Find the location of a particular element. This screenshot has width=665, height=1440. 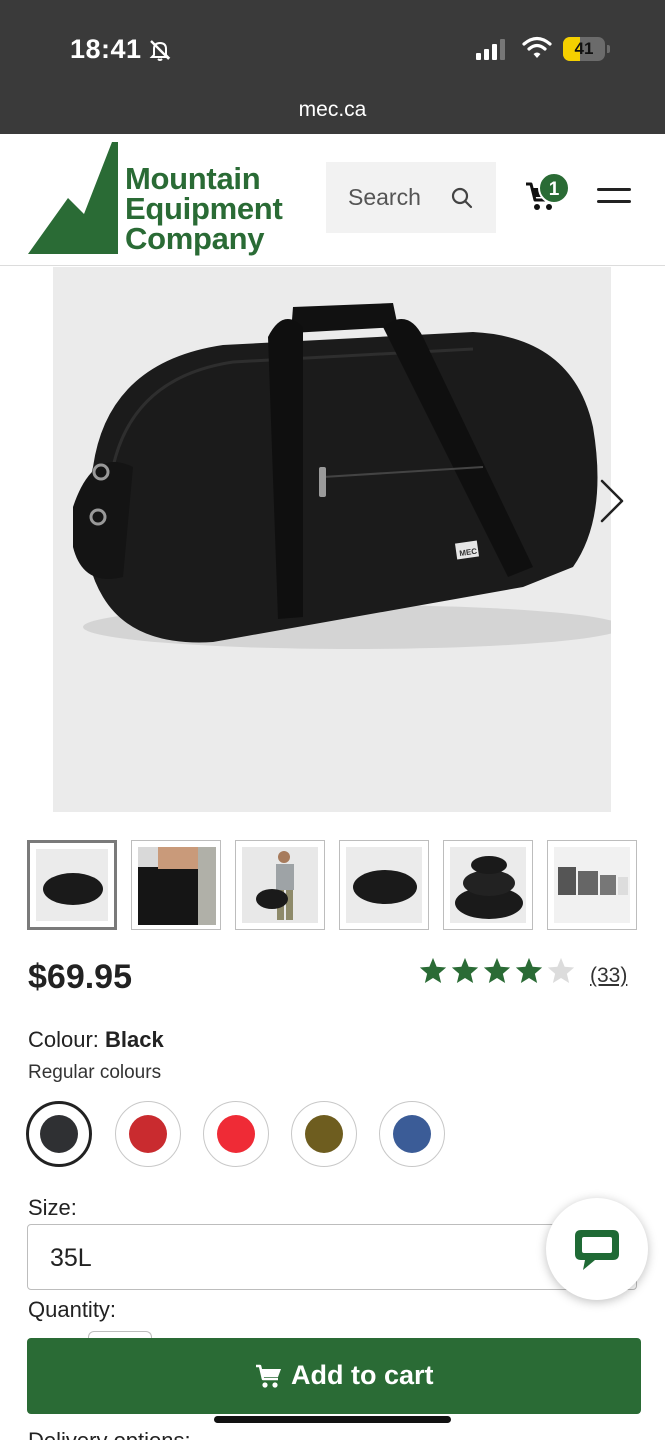

signal-icon is located at coordinates (490, 49).